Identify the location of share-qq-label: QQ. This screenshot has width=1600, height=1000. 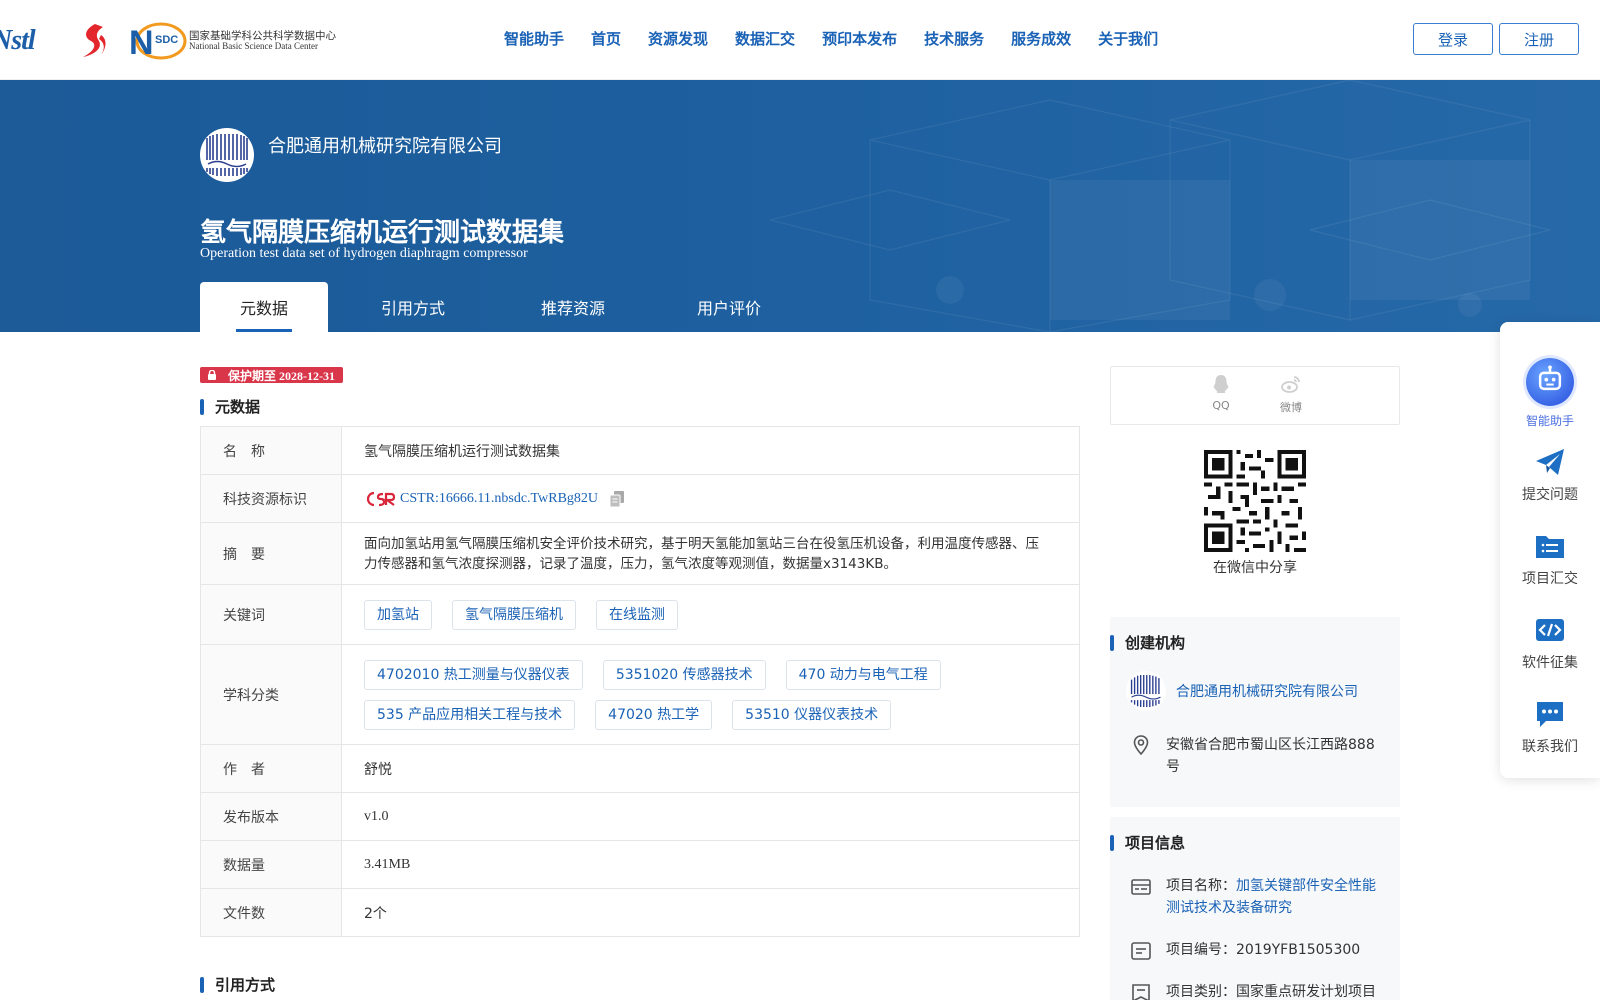
(1221, 405).